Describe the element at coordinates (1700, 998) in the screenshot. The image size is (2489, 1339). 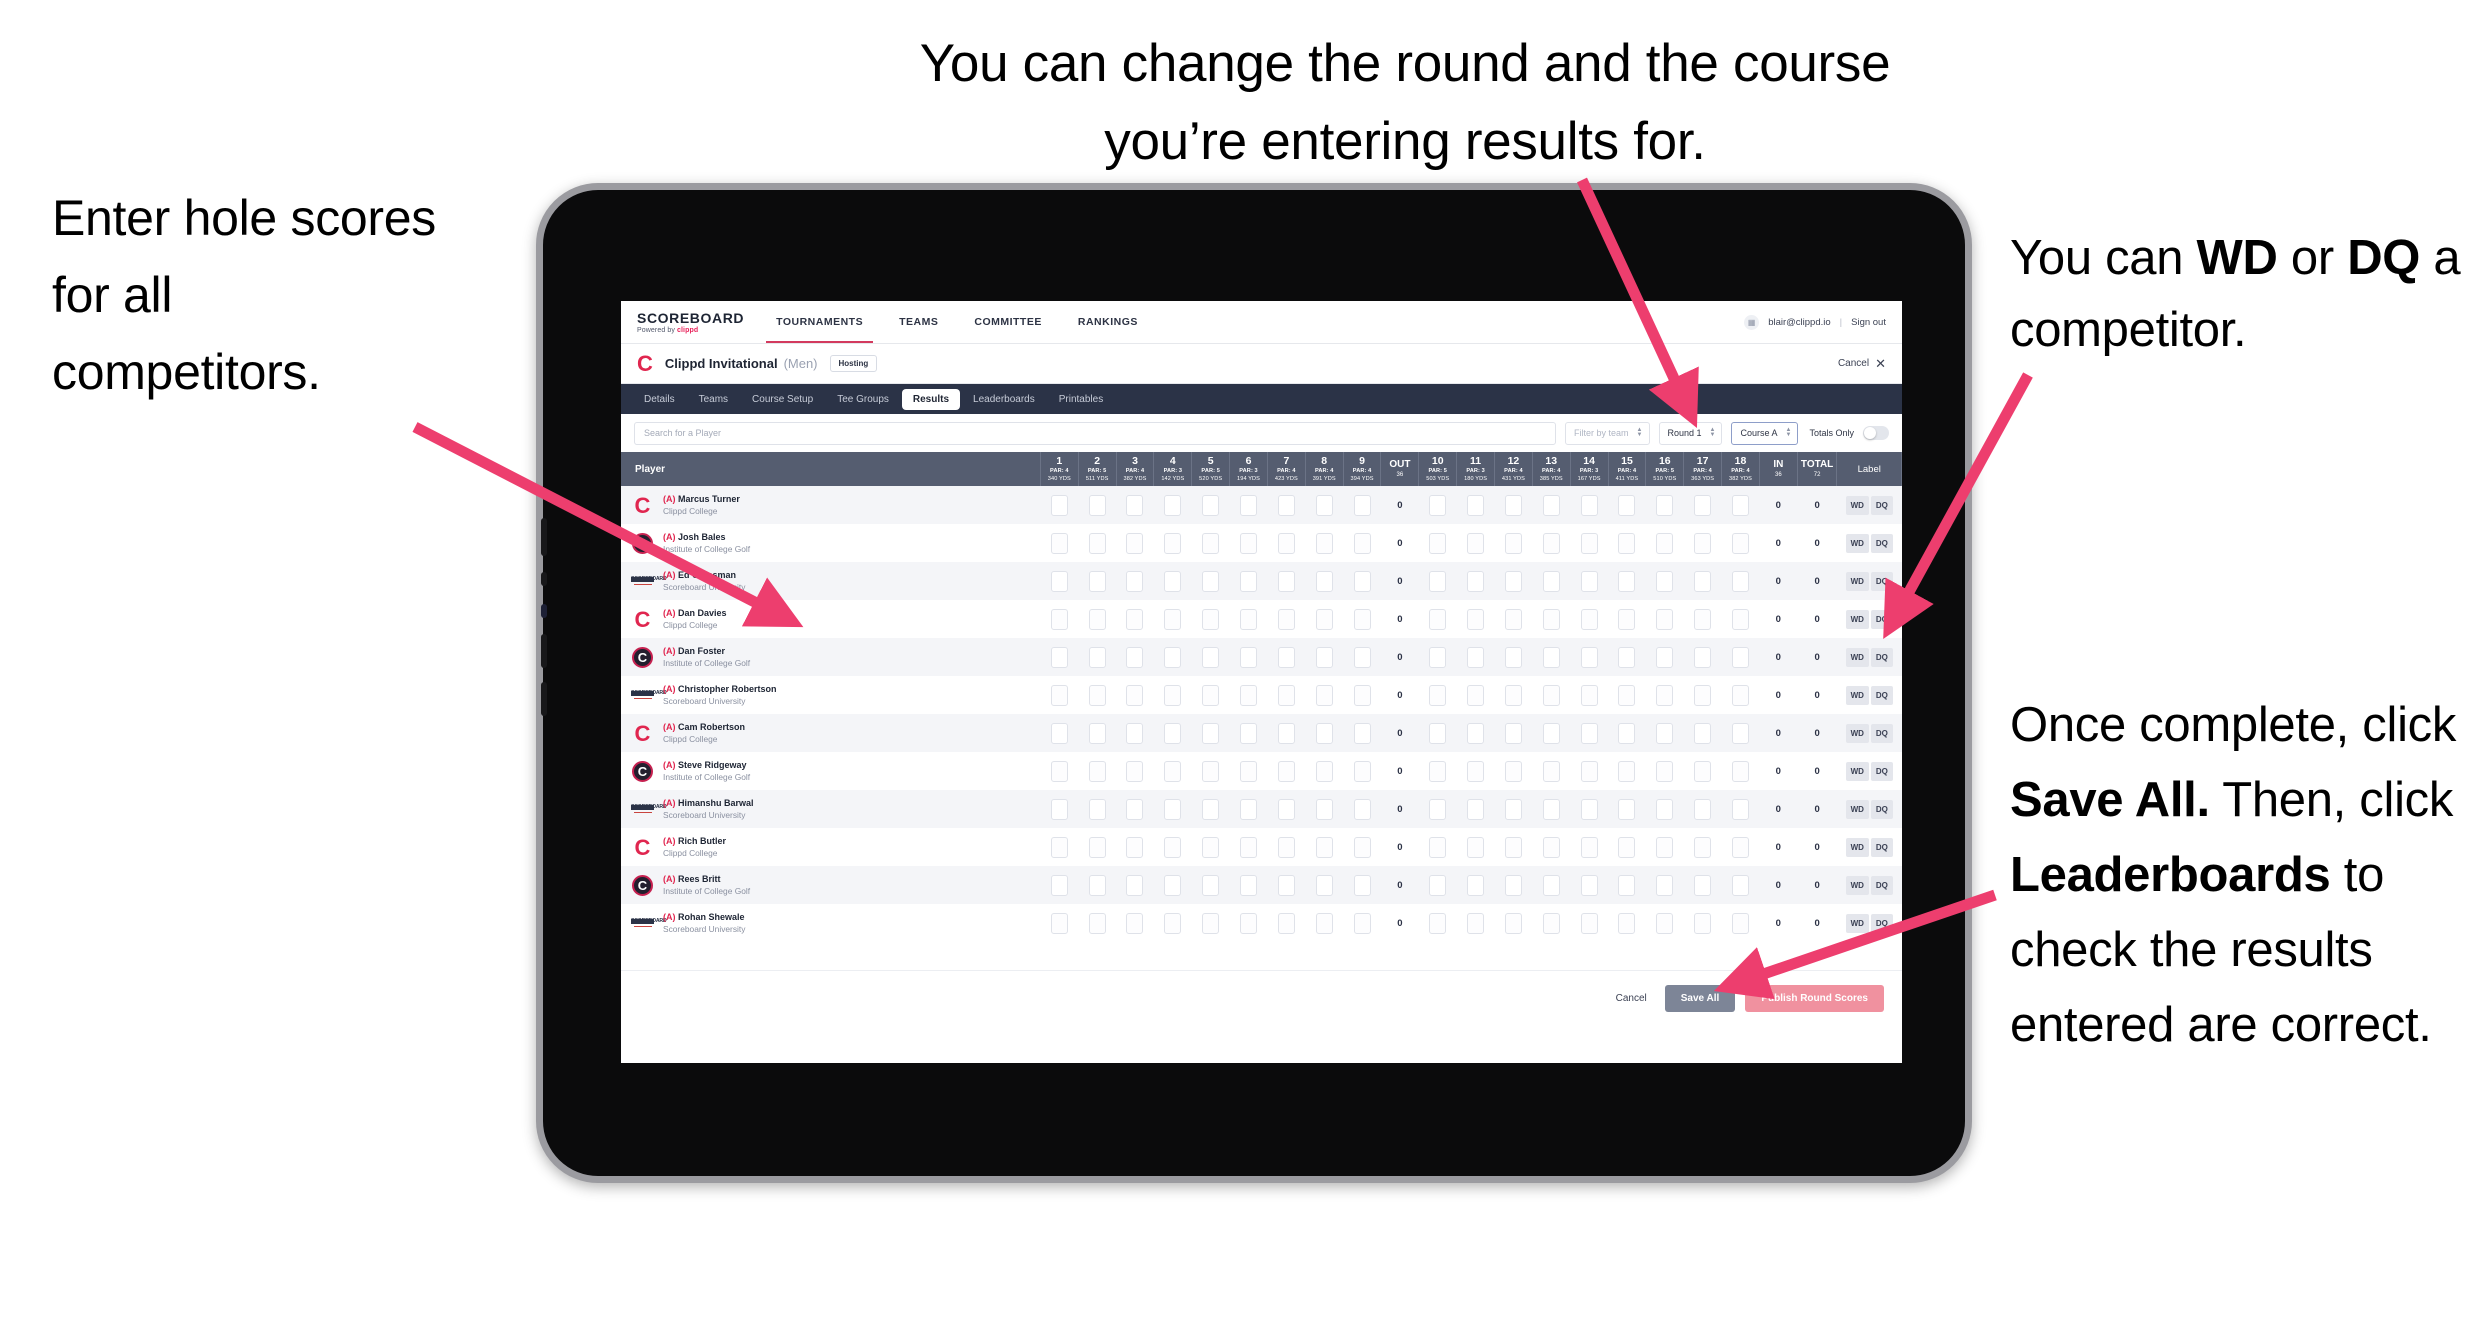
I see `save-all-button: Save All` at that location.